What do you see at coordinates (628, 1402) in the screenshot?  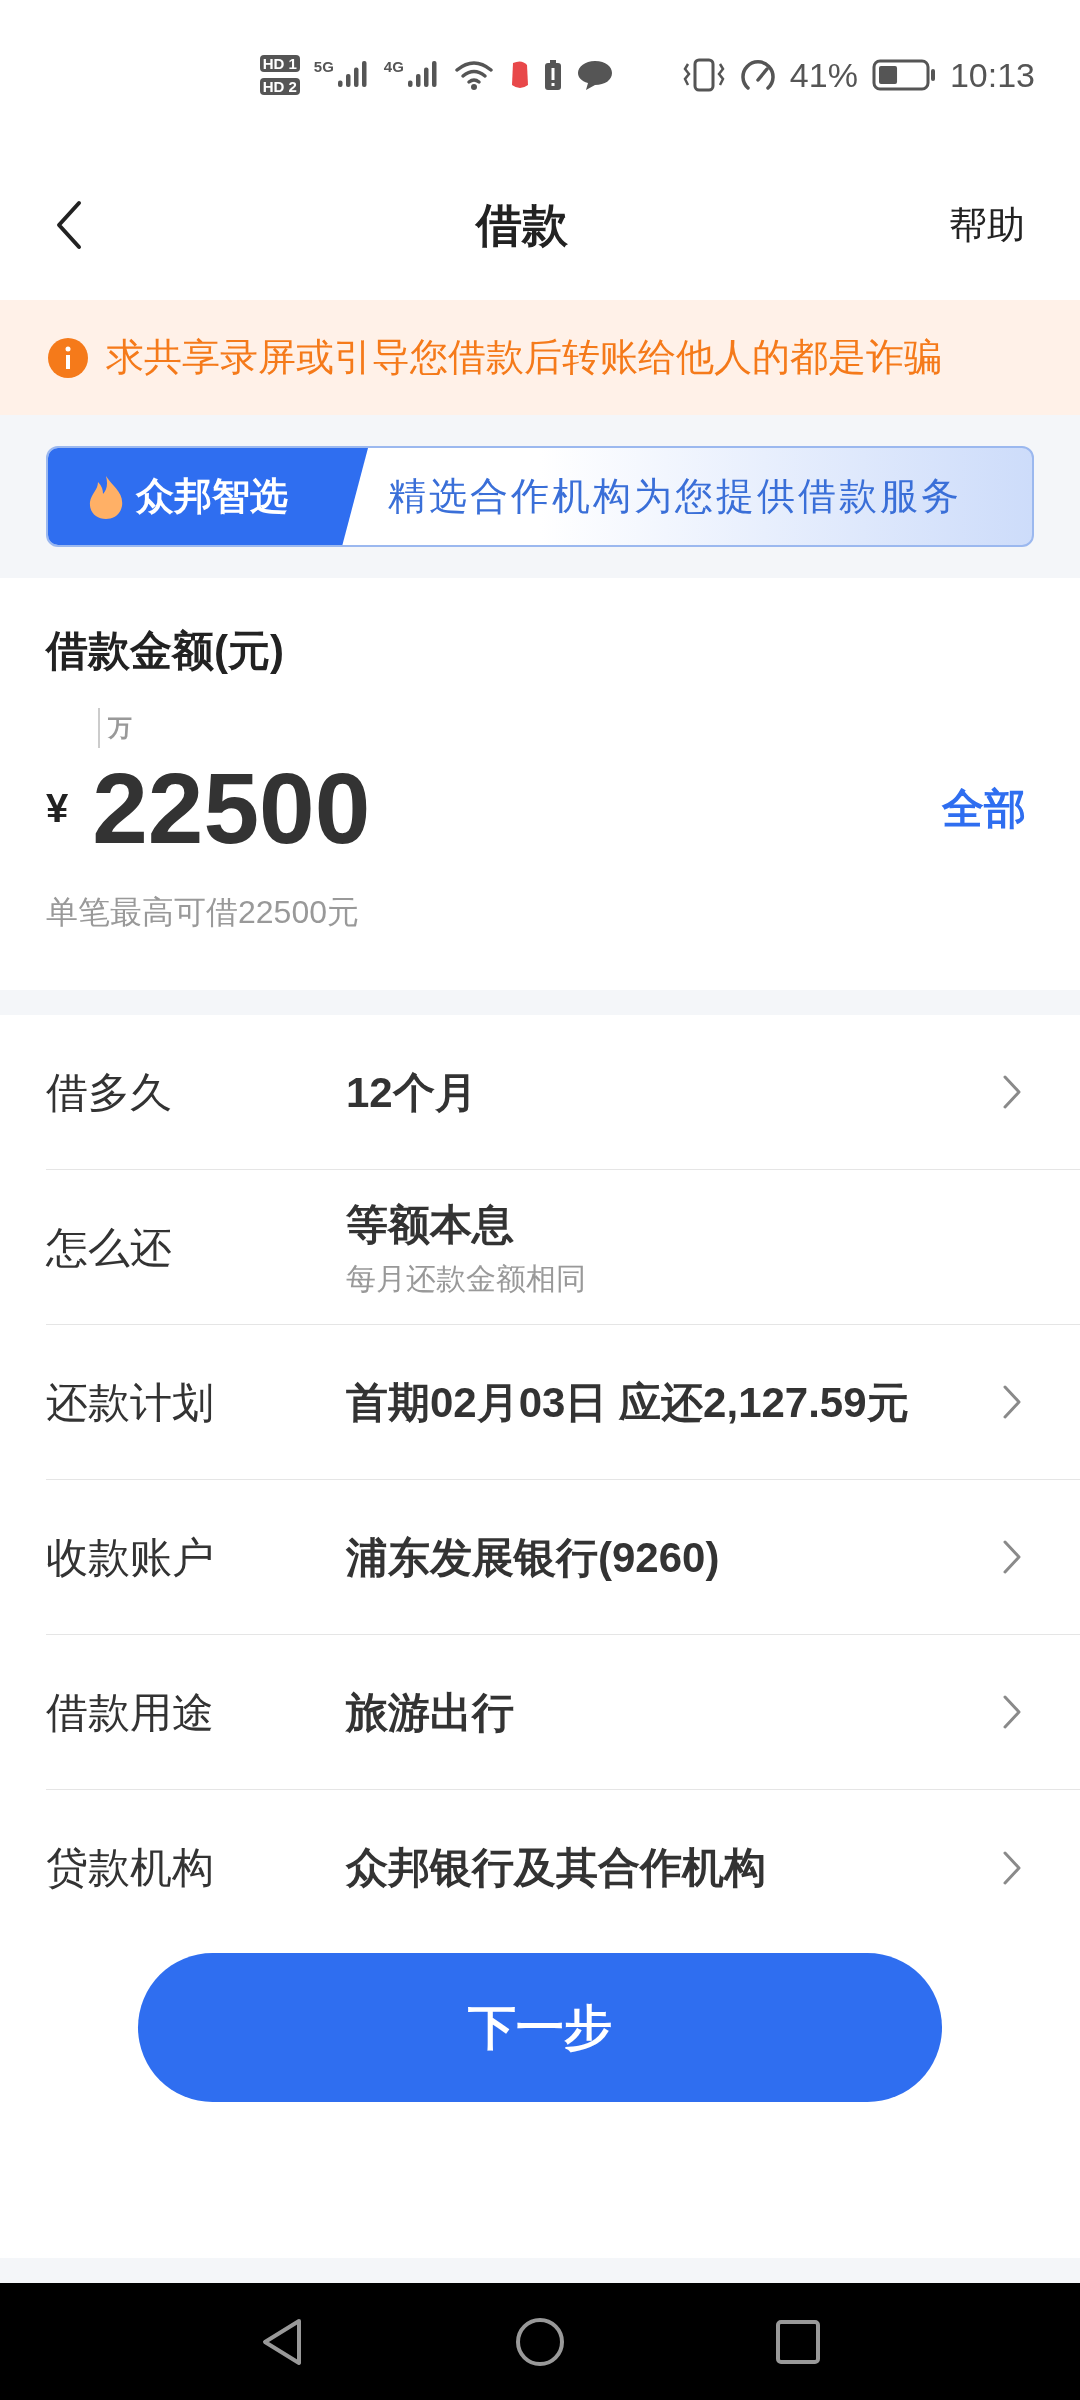 I see `row-value: 首期02月03日 应还2,127.59元` at bounding box center [628, 1402].